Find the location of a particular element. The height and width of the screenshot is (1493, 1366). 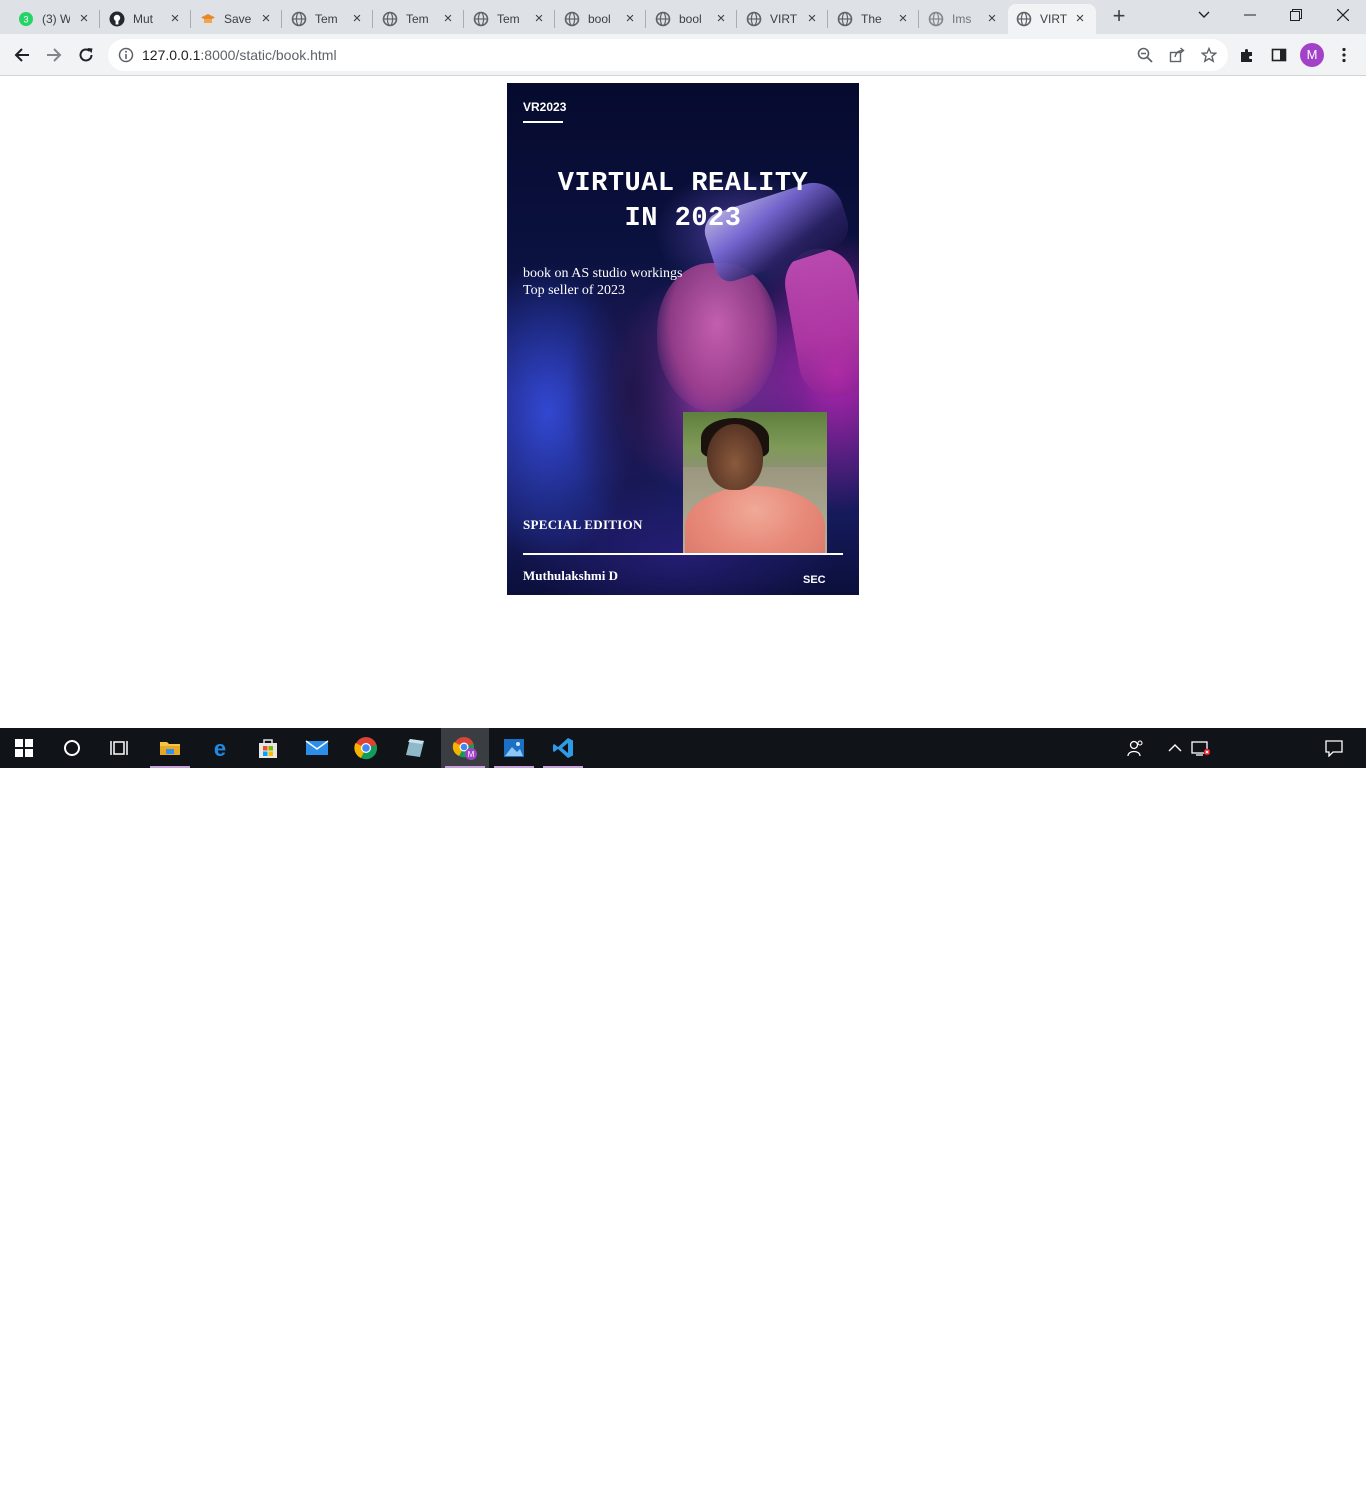

tab-template-1: Tem × is located at coordinates (328, 19).